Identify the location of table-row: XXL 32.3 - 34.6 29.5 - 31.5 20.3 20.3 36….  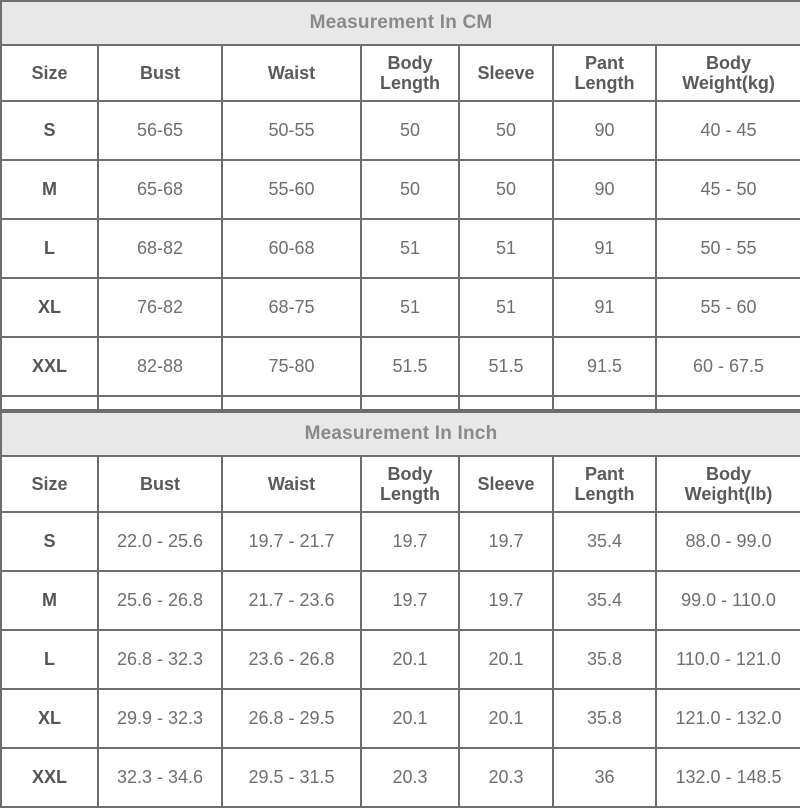
(400, 777).